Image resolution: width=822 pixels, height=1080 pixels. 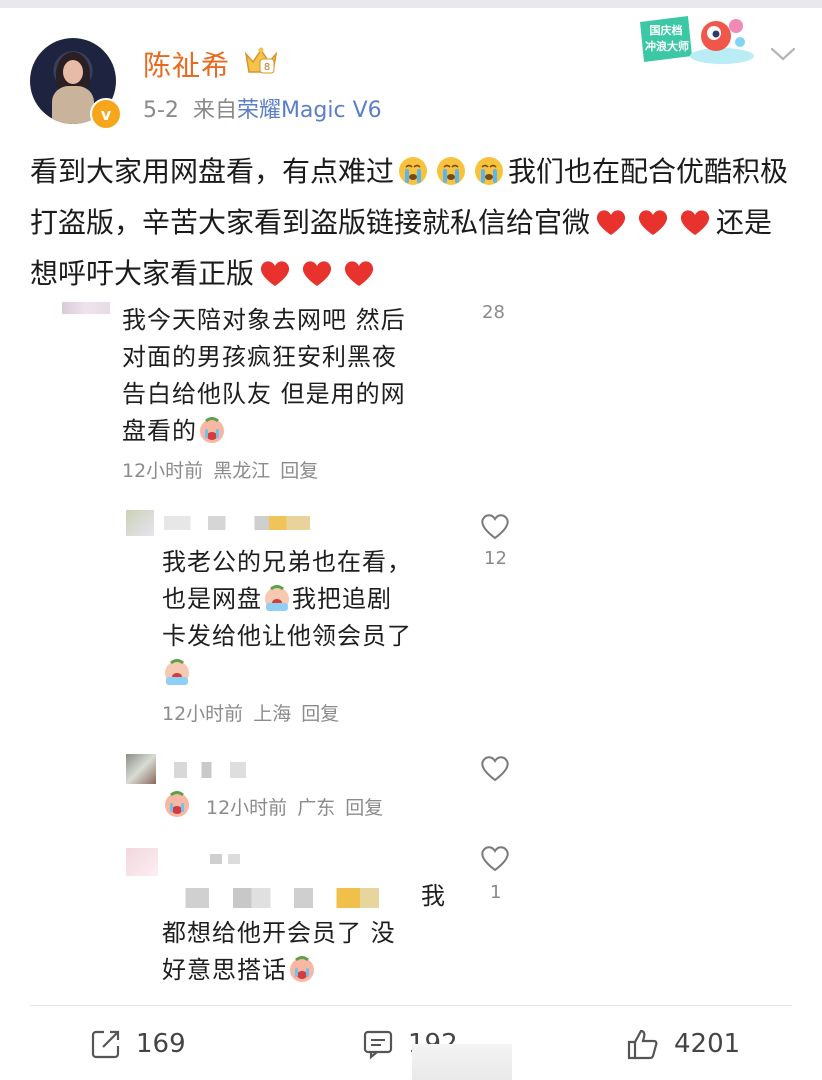 I want to click on like-count: 1, so click(x=496, y=892).